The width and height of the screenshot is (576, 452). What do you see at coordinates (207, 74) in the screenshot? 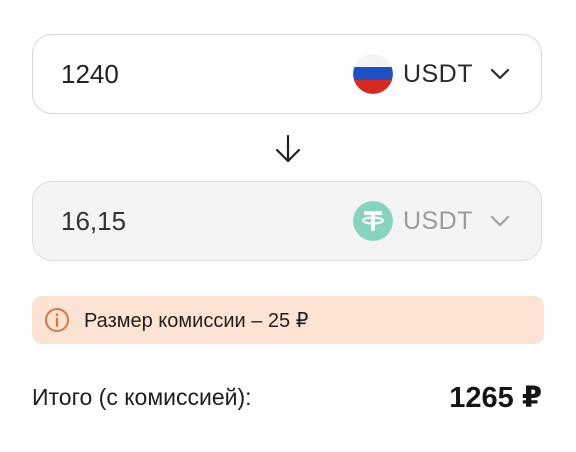
I see `from-amount-value: 1240` at bounding box center [207, 74].